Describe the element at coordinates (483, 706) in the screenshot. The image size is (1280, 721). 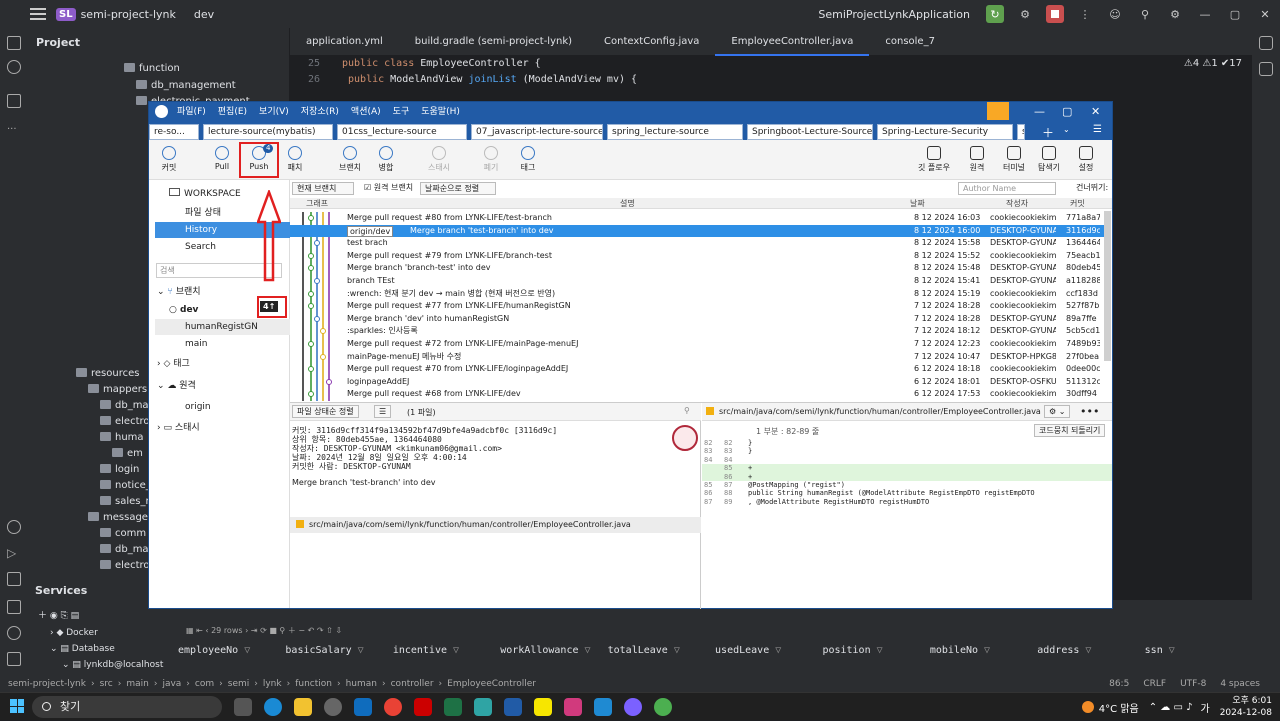
I see `maps-icon` at that location.